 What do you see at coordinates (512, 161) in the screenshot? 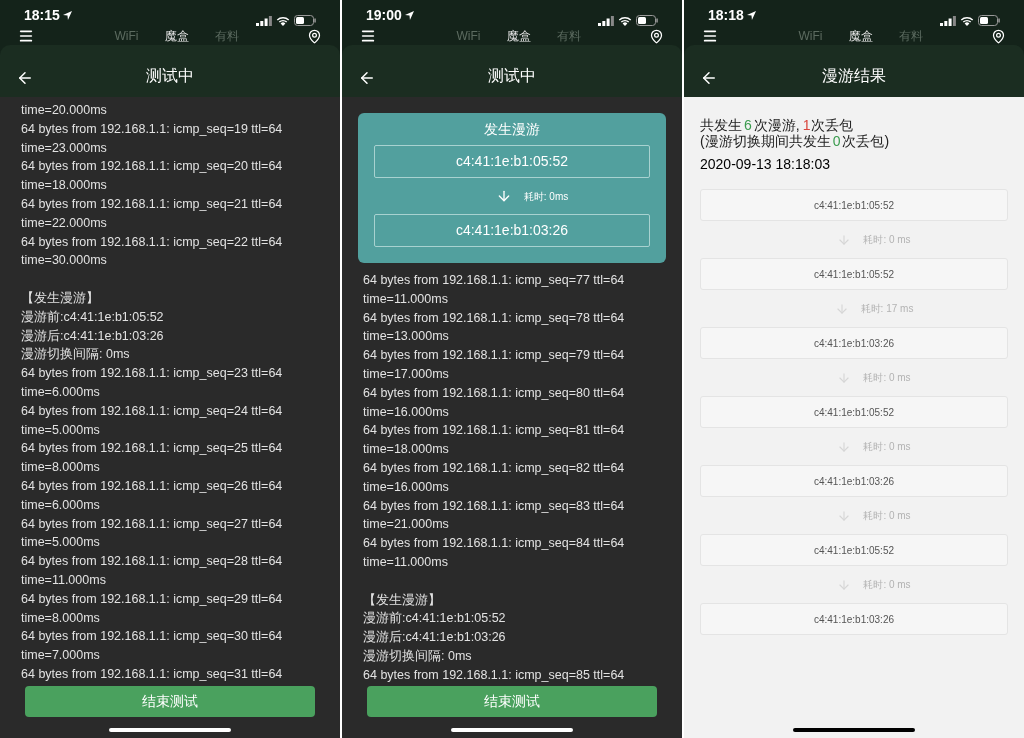
I see `mac-address: c4:41:1e:b1:05:52` at bounding box center [512, 161].